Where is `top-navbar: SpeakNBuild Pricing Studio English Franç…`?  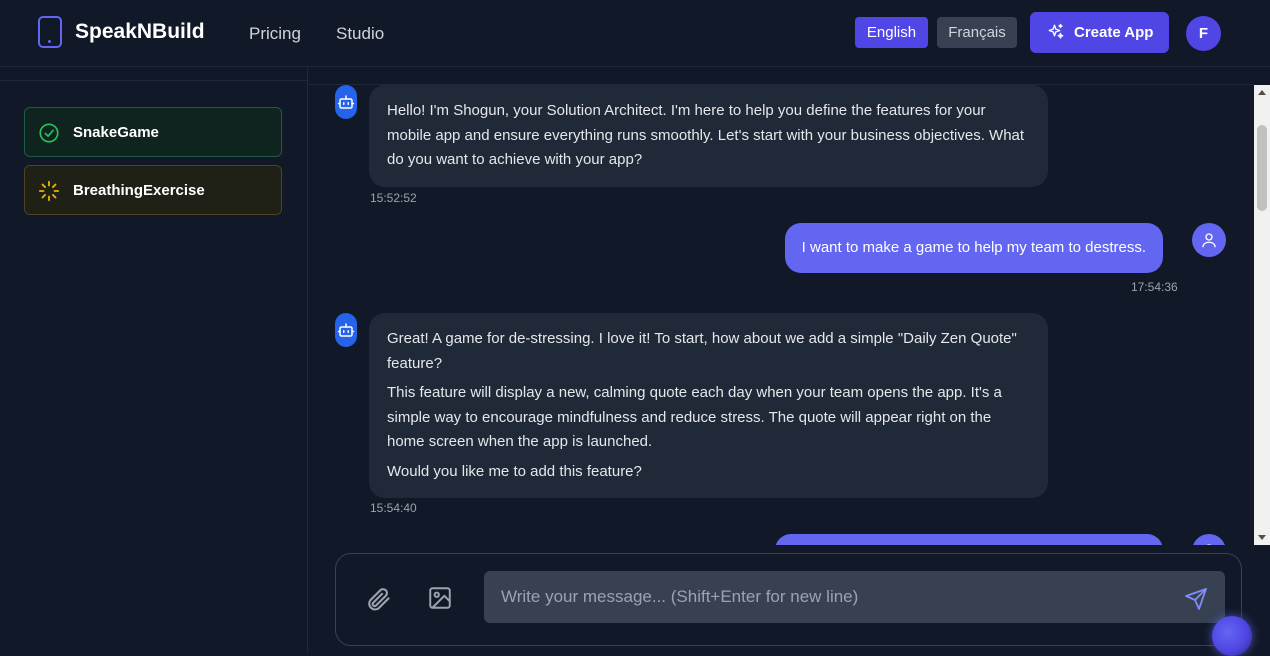
top-navbar: SpeakNBuild Pricing Studio English Franç… is located at coordinates (635, 33).